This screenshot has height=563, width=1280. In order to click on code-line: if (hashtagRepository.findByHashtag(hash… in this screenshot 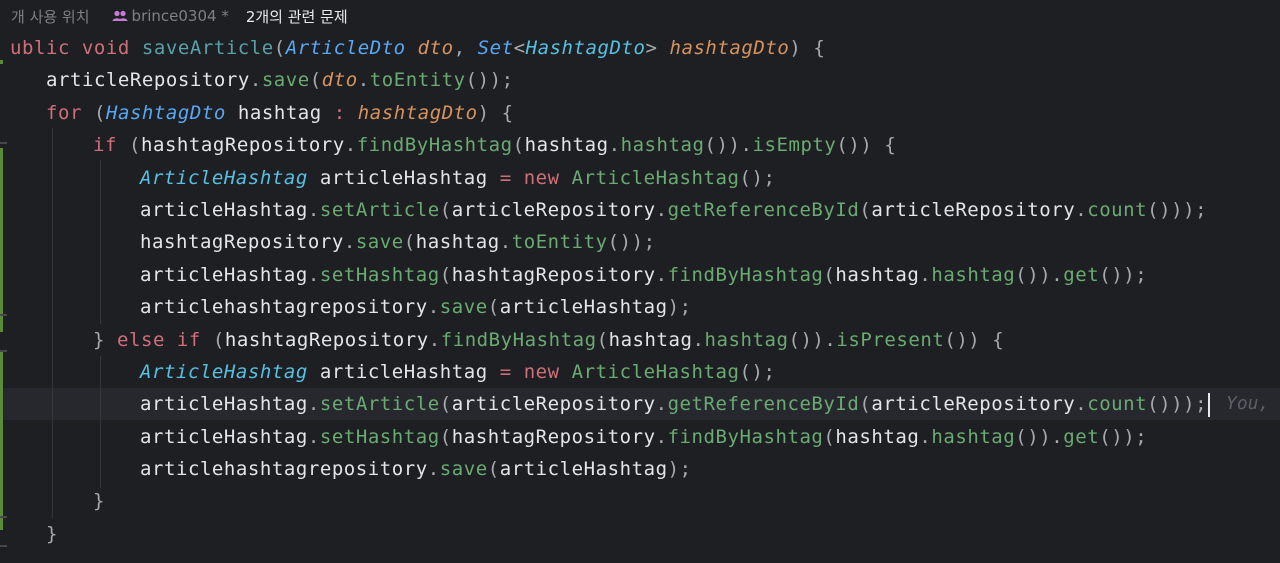, I will do `click(495, 145)`.